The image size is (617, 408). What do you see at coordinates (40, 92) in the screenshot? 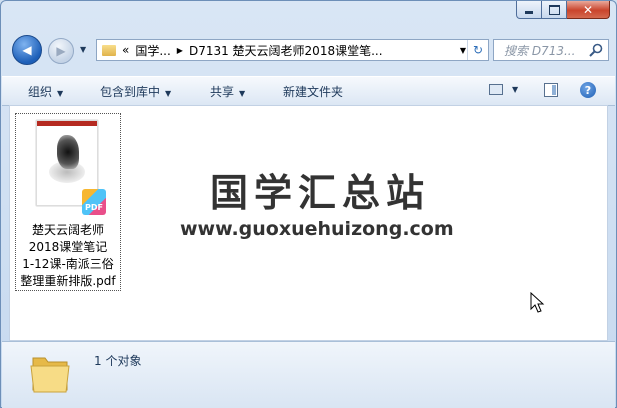
I see `organize-label: 组织` at bounding box center [40, 92].